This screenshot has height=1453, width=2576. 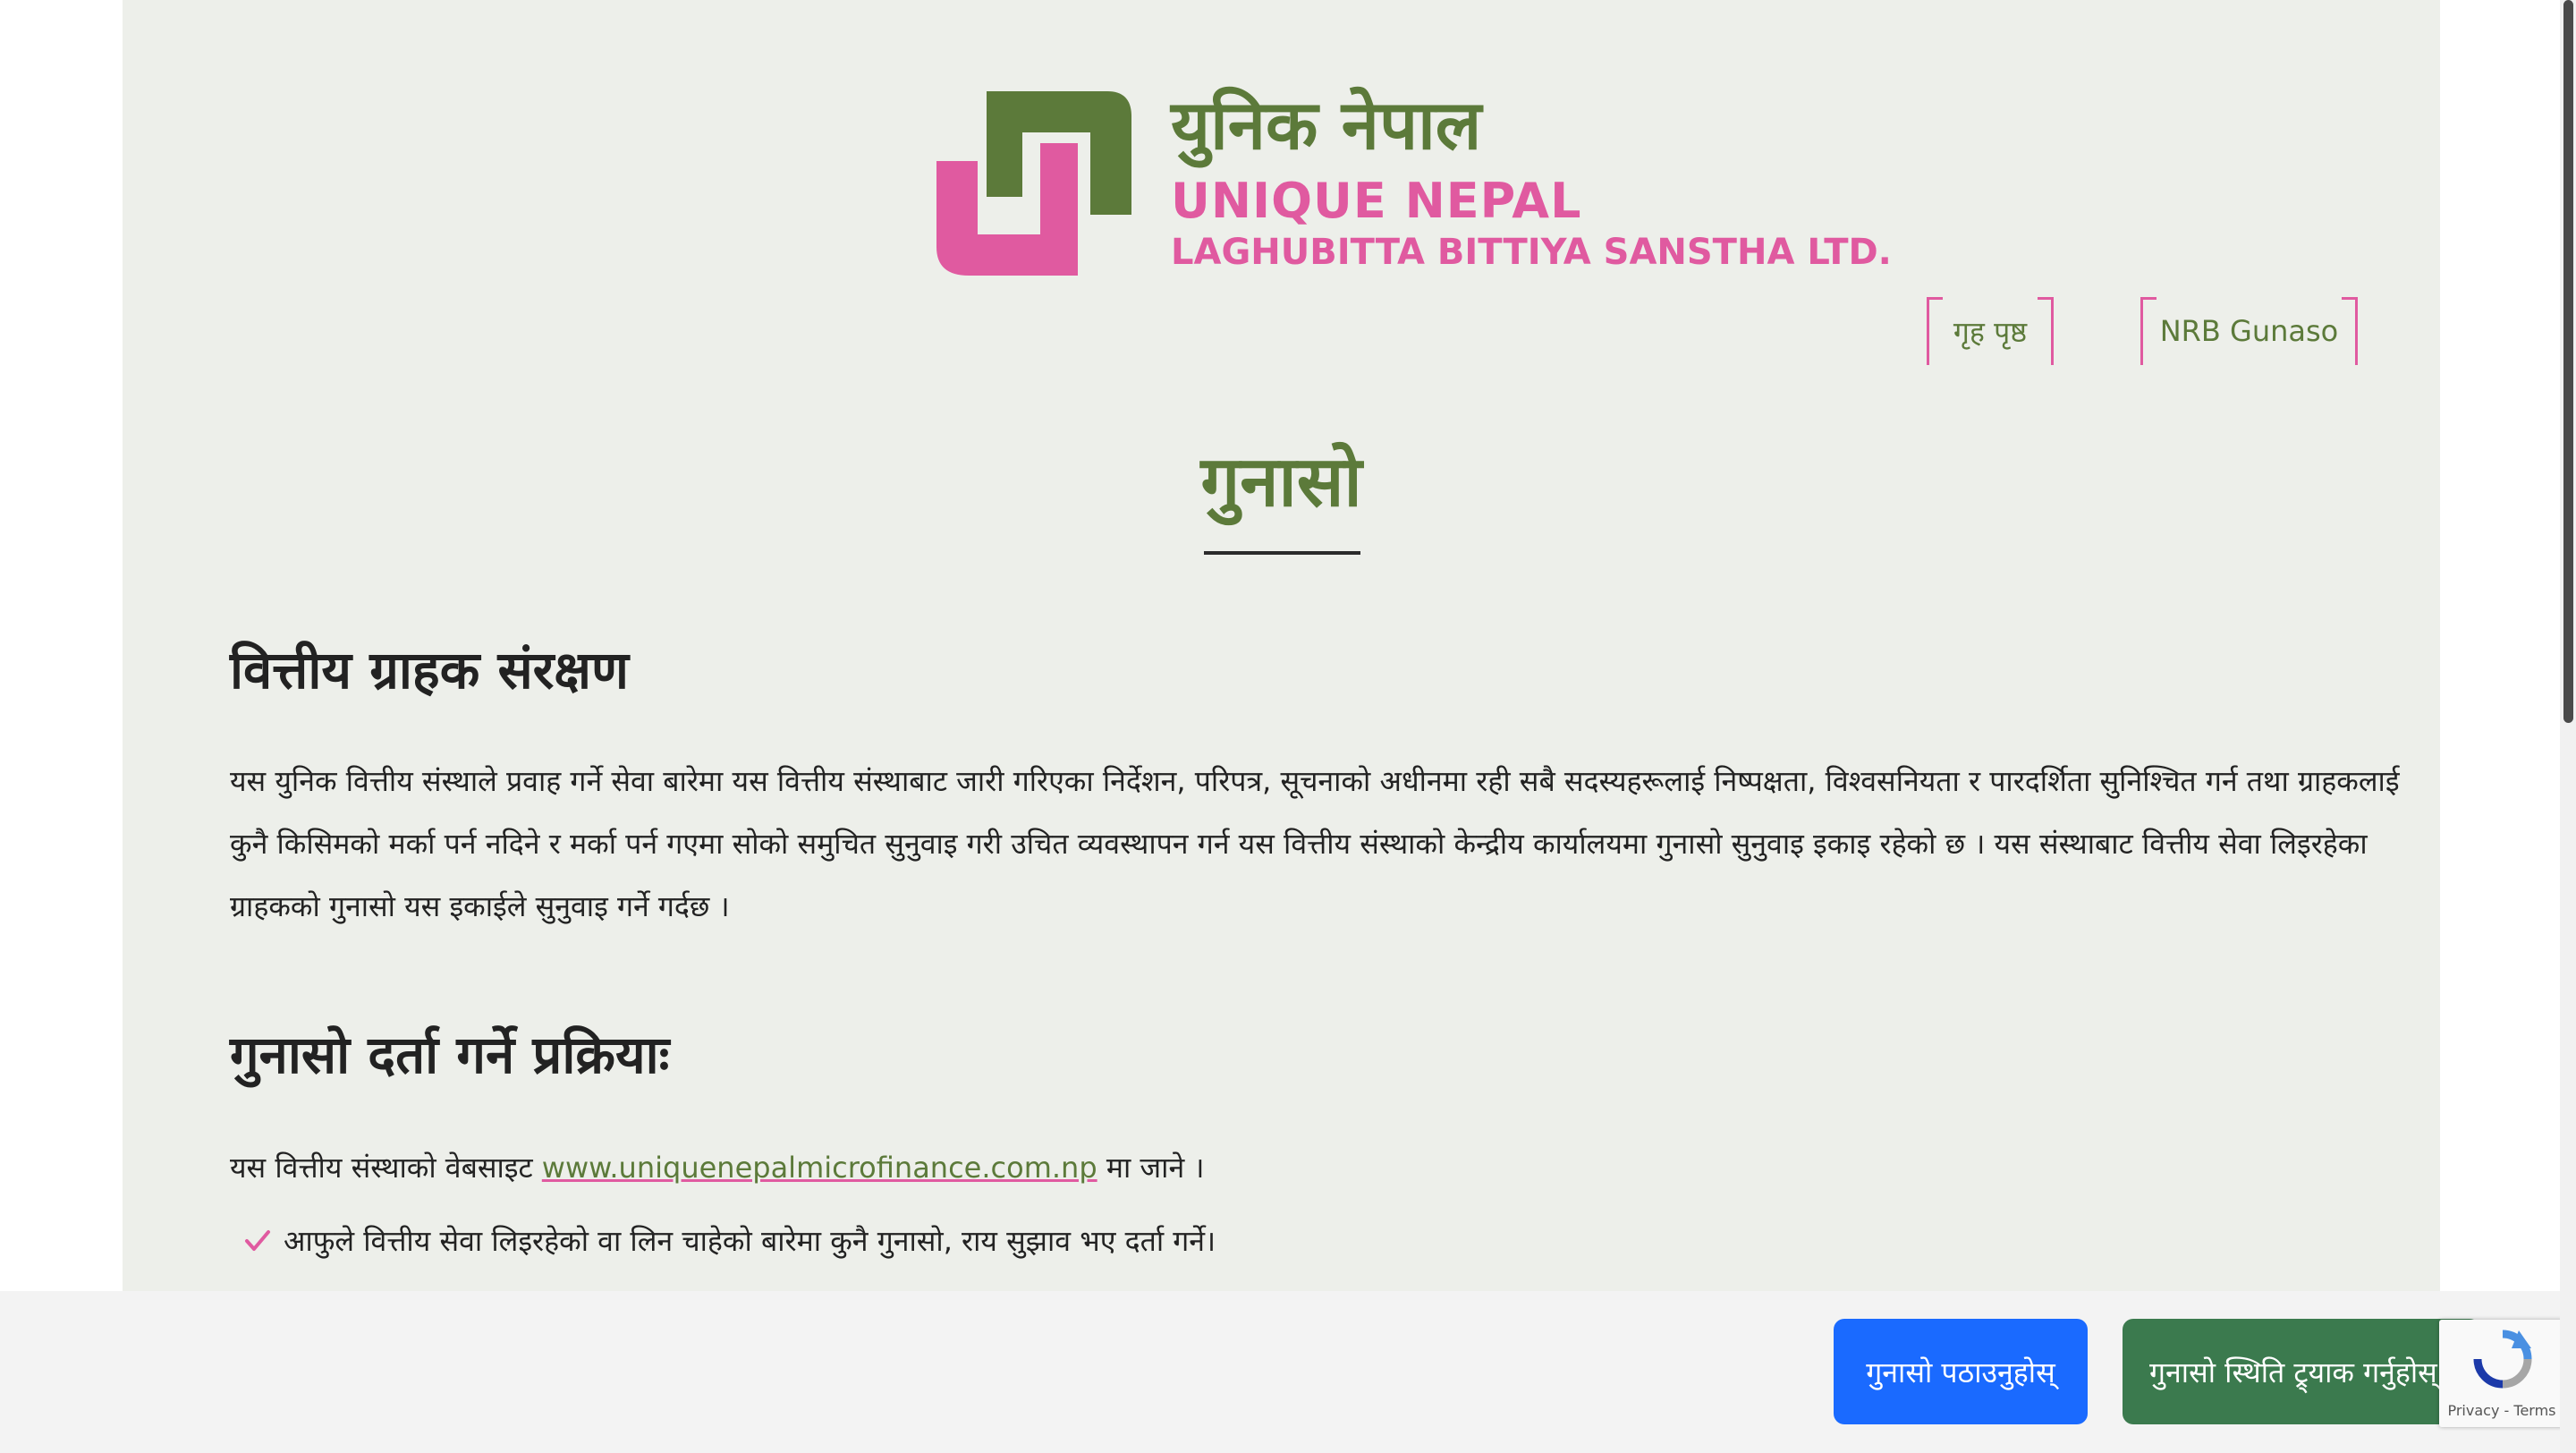 I want to click on website-suffix: मा जाने ।, so click(x=1155, y=1168).